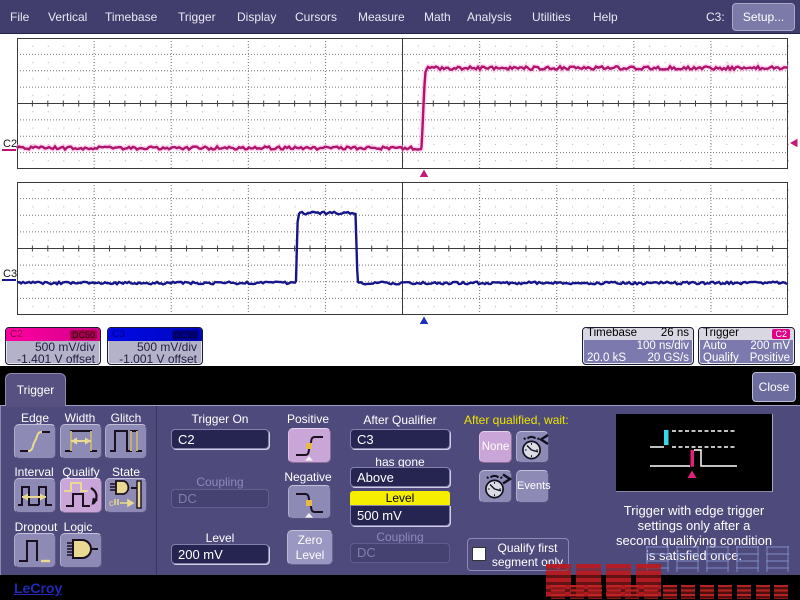 This screenshot has width=800, height=600. What do you see at coordinates (10, 144) in the screenshot?
I see `svg-text: C2` at bounding box center [10, 144].